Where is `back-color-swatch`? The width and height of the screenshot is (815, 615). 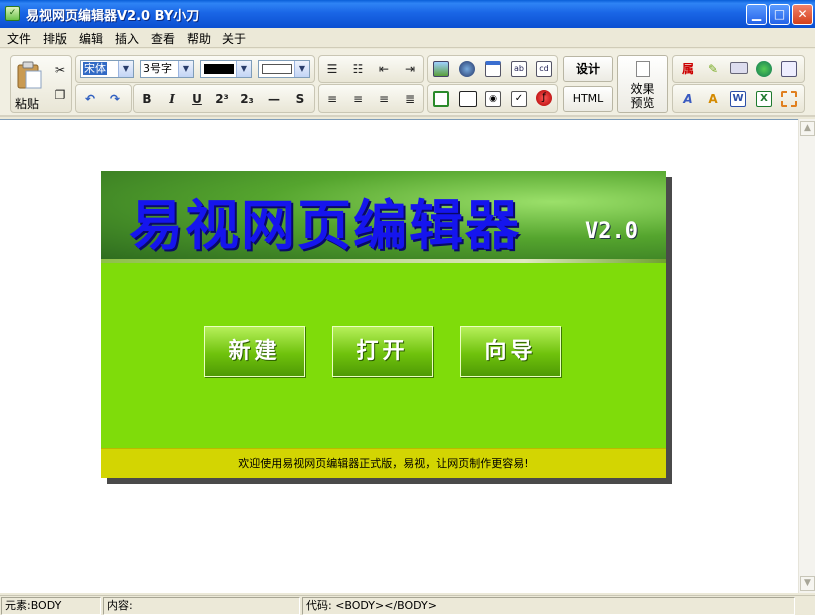
back-color-swatch is located at coordinates (277, 69).